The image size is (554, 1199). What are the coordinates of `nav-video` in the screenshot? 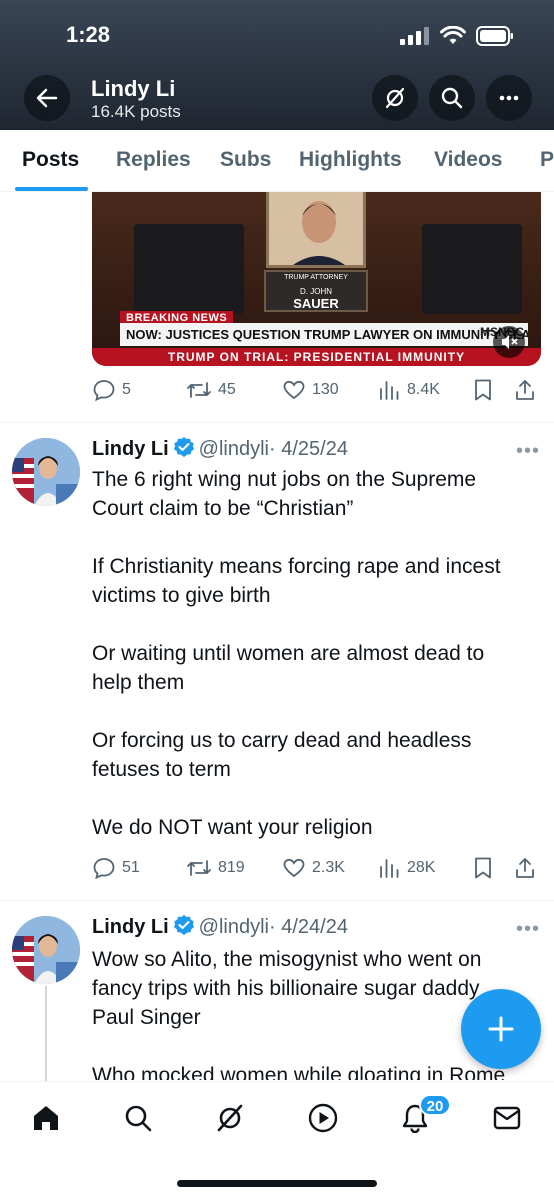 It's located at (323, 1118).